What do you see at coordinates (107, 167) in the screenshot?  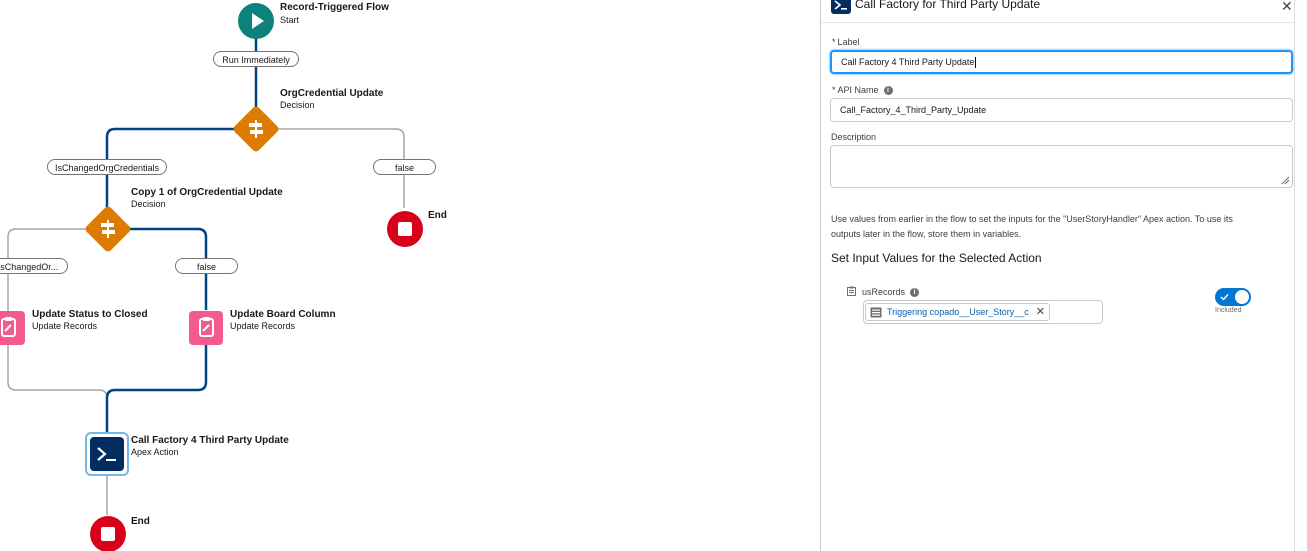 I see `outcome-ischanged-orgcredentials: IsChangedOrgCredentials` at bounding box center [107, 167].